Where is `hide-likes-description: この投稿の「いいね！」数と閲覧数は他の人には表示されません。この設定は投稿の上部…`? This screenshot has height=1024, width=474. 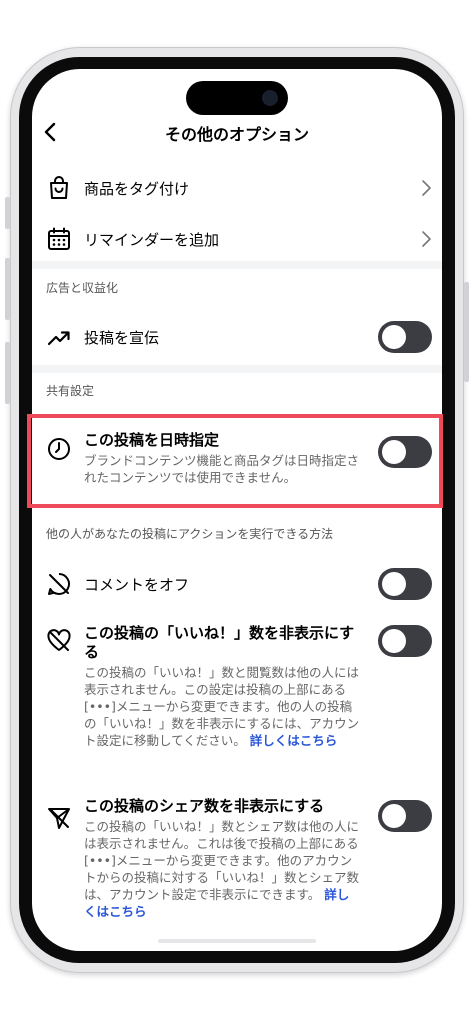
hide-likes-description: この投稿の「いいね！」数と閲覧数は他の人には表示されません。この設定は投稿の上部… is located at coordinates (222, 706).